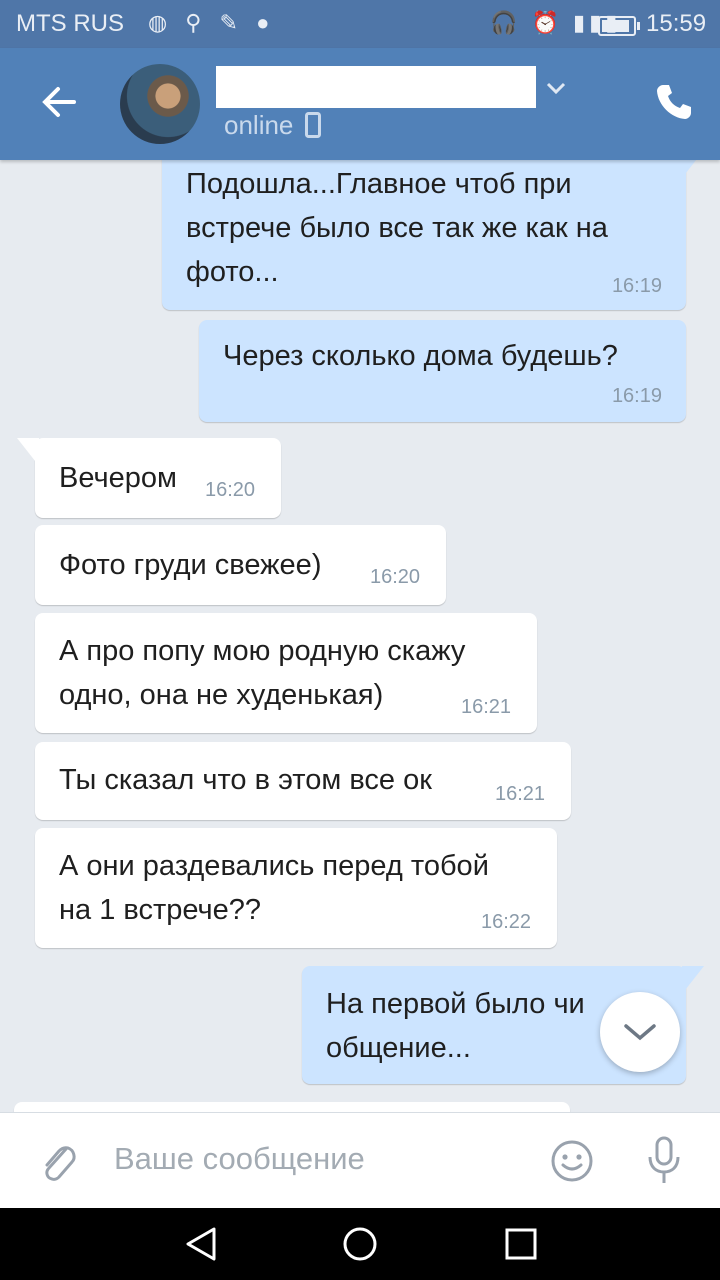  What do you see at coordinates (201, 1244) in the screenshot?
I see `nav-back-icon` at bounding box center [201, 1244].